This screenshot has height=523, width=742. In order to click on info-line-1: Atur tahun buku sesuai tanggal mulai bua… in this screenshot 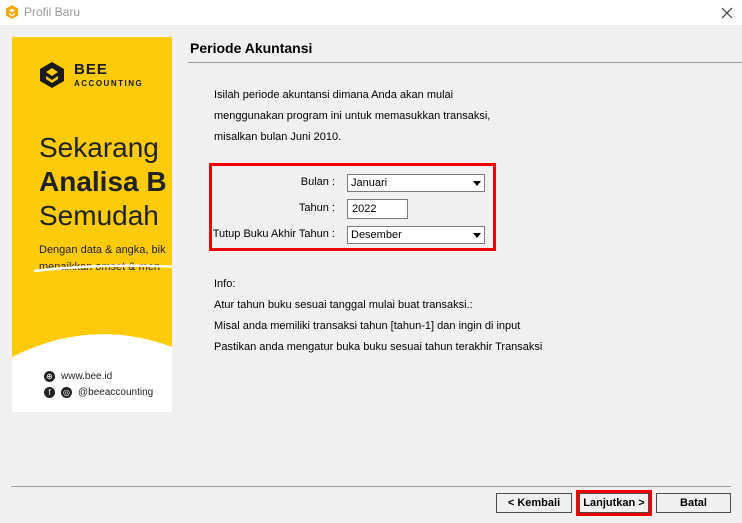, I will do `click(343, 305)`.